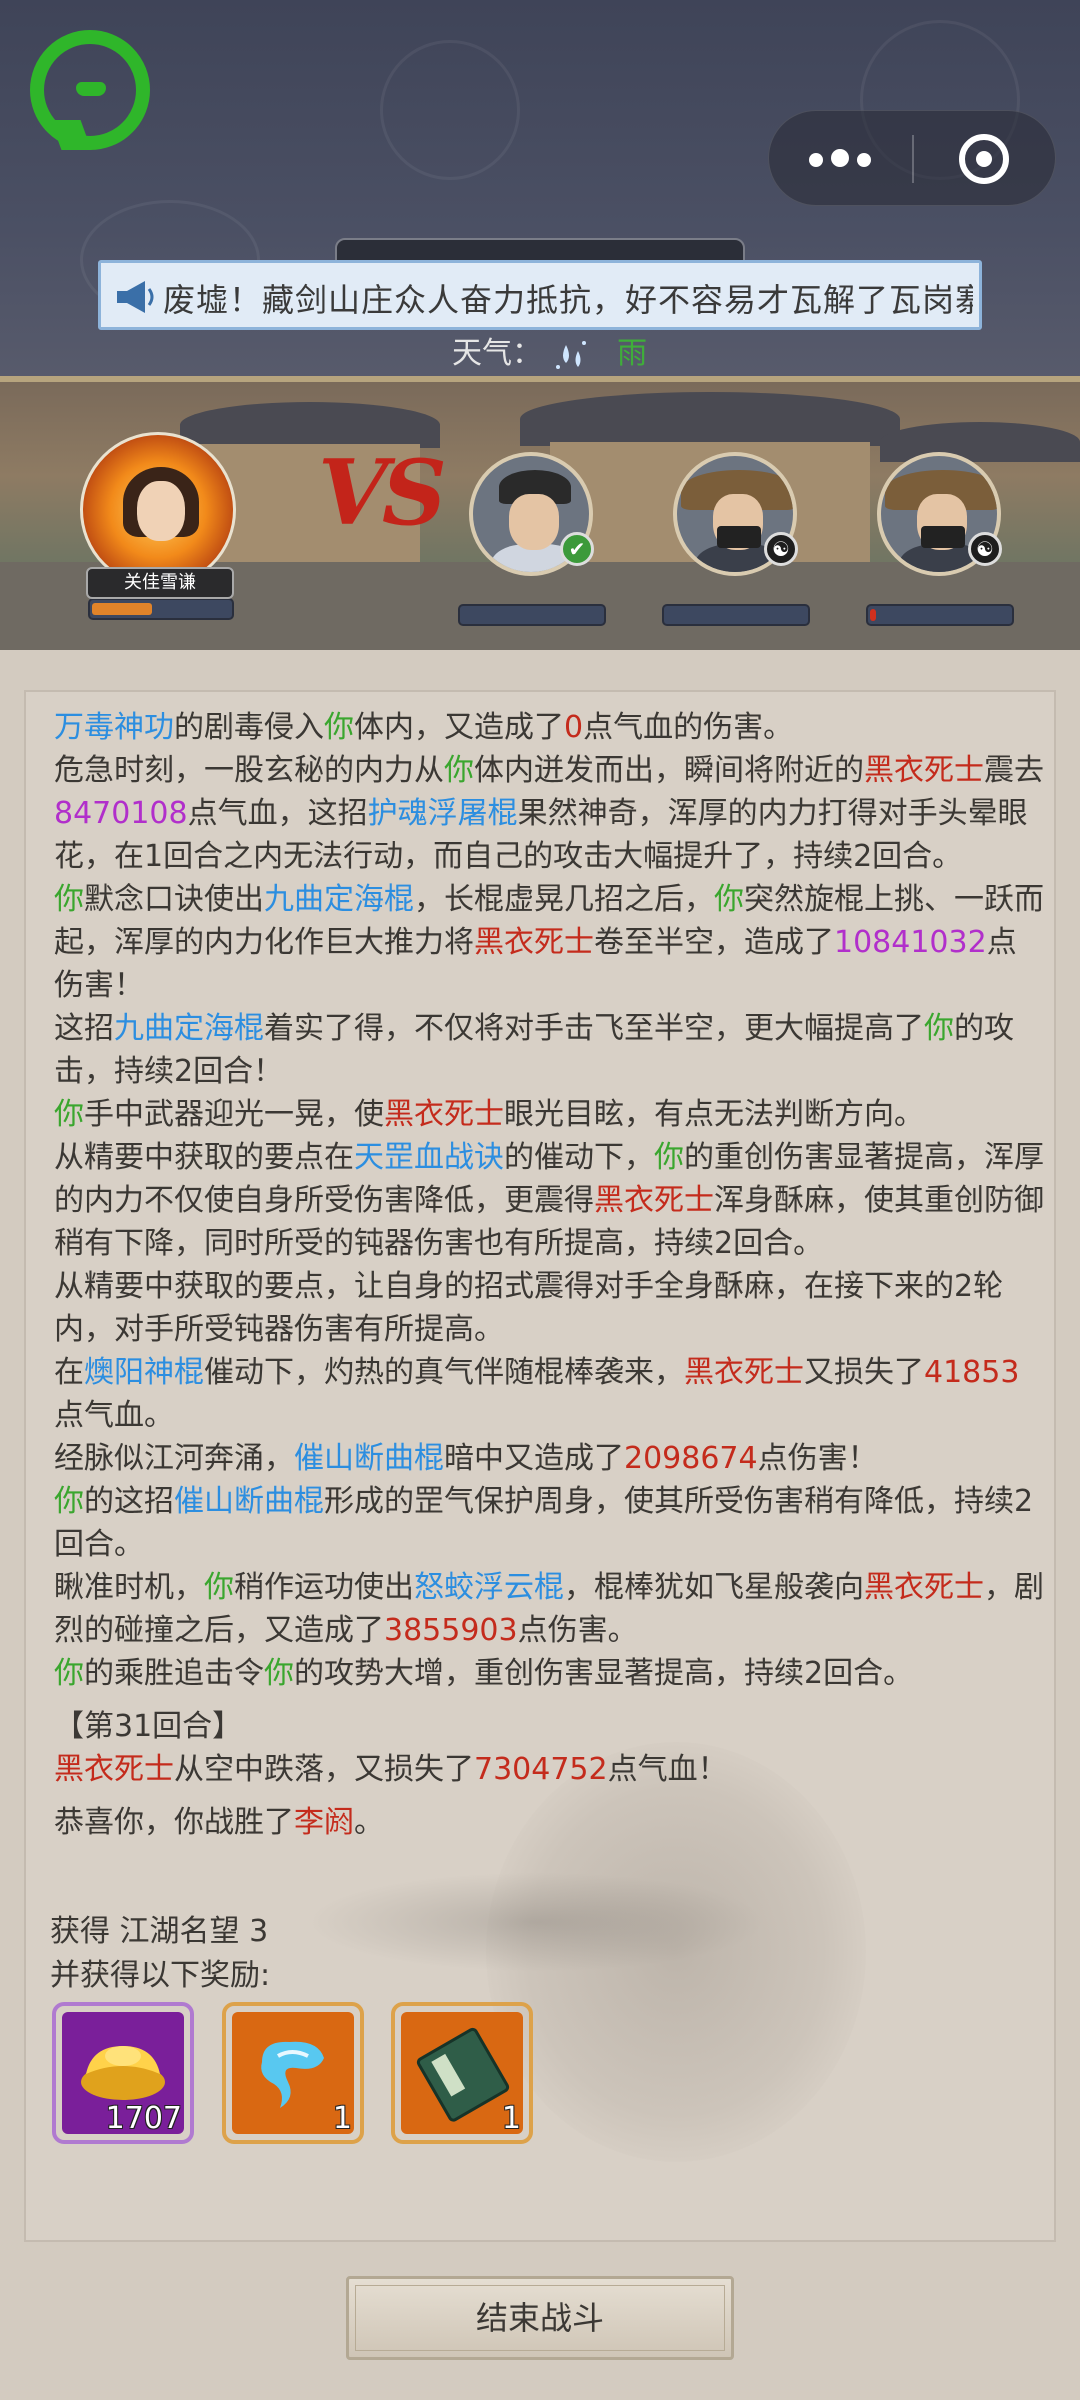  What do you see at coordinates (277, 813) in the screenshot?
I see `log-text: 点气血，这招` at bounding box center [277, 813].